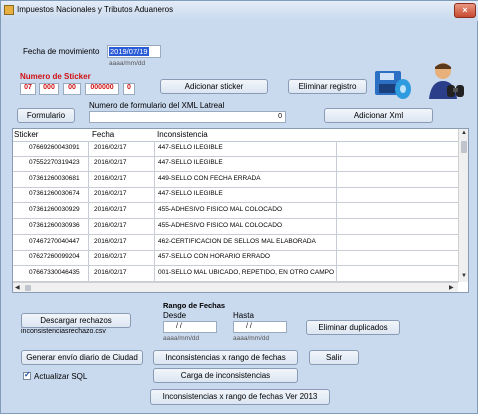 The width and height of the screenshot is (478, 414). Describe the element at coordinates (446, 82) in the screenshot. I see `user-binoculars-icon` at that location.